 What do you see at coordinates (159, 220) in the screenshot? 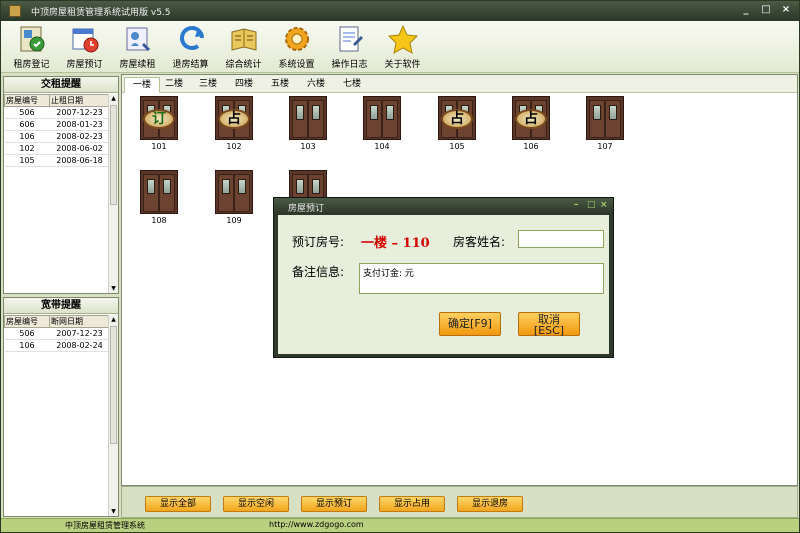
I see `room-number: 108` at bounding box center [159, 220].